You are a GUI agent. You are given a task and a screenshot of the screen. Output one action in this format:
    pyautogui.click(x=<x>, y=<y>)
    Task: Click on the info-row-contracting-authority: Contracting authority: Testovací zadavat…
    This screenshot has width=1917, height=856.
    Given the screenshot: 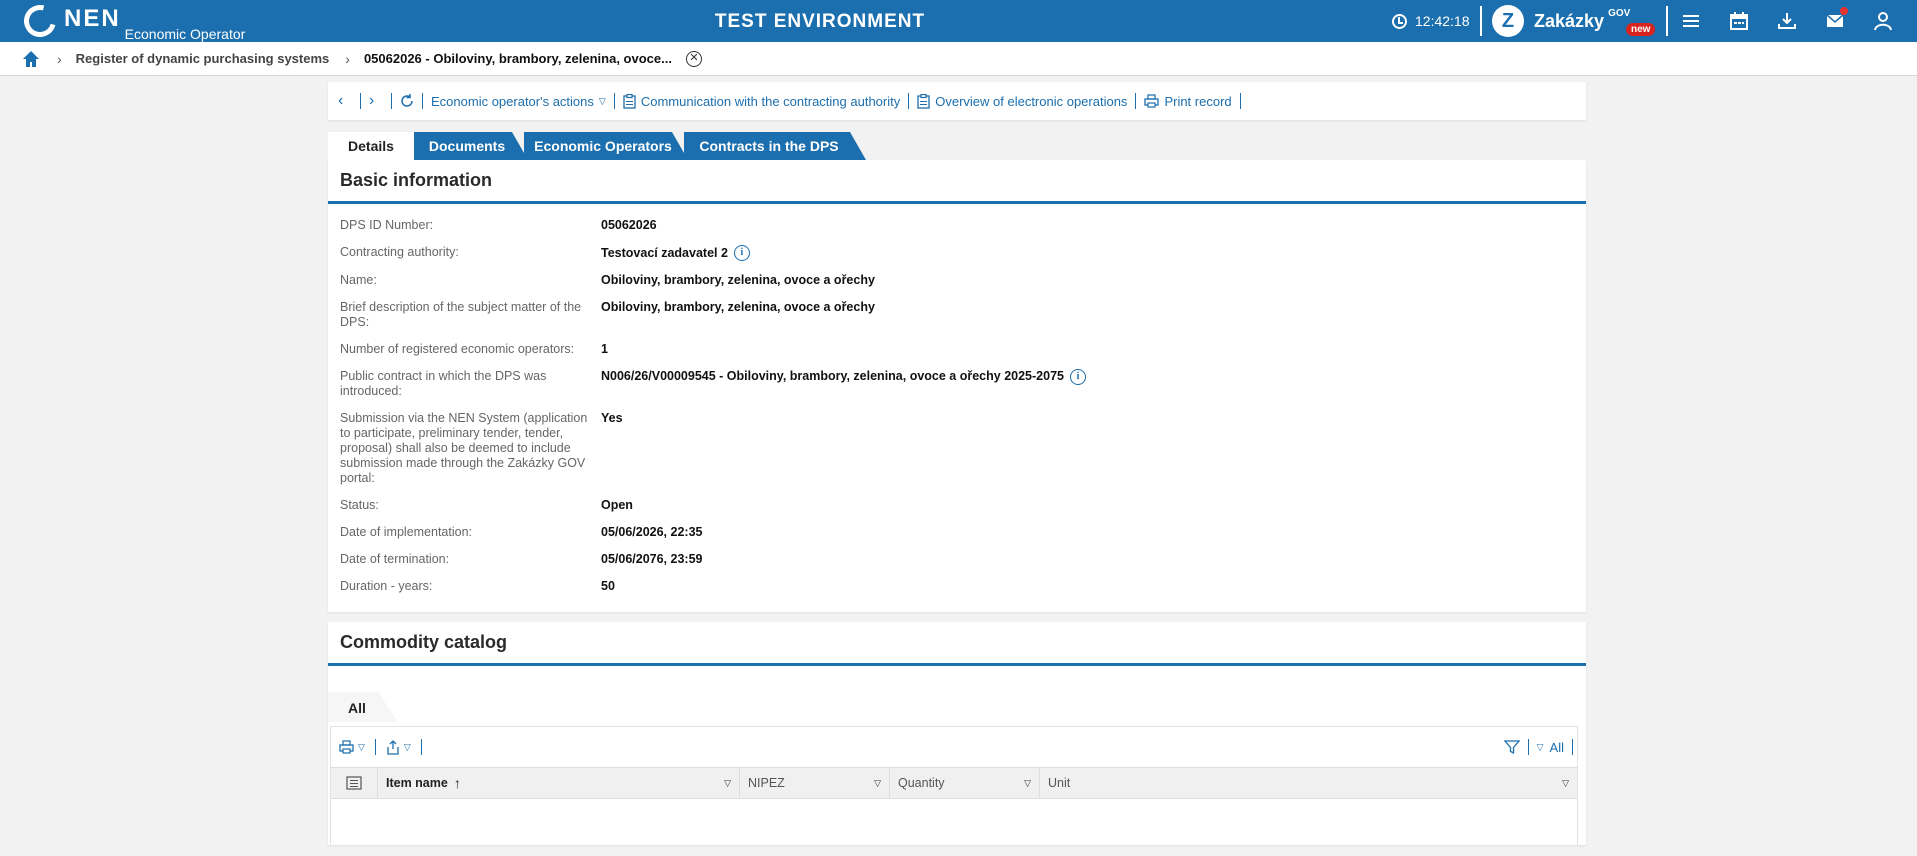 What is the action you would take?
    pyautogui.click(x=957, y=253)
    